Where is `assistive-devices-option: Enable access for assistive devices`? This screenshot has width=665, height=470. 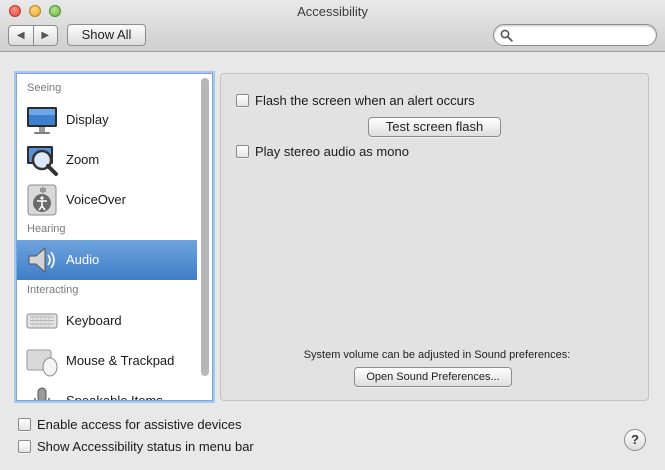
assistive-devices-option: Enable access for assistive devices is located at coordinates (129, 424).